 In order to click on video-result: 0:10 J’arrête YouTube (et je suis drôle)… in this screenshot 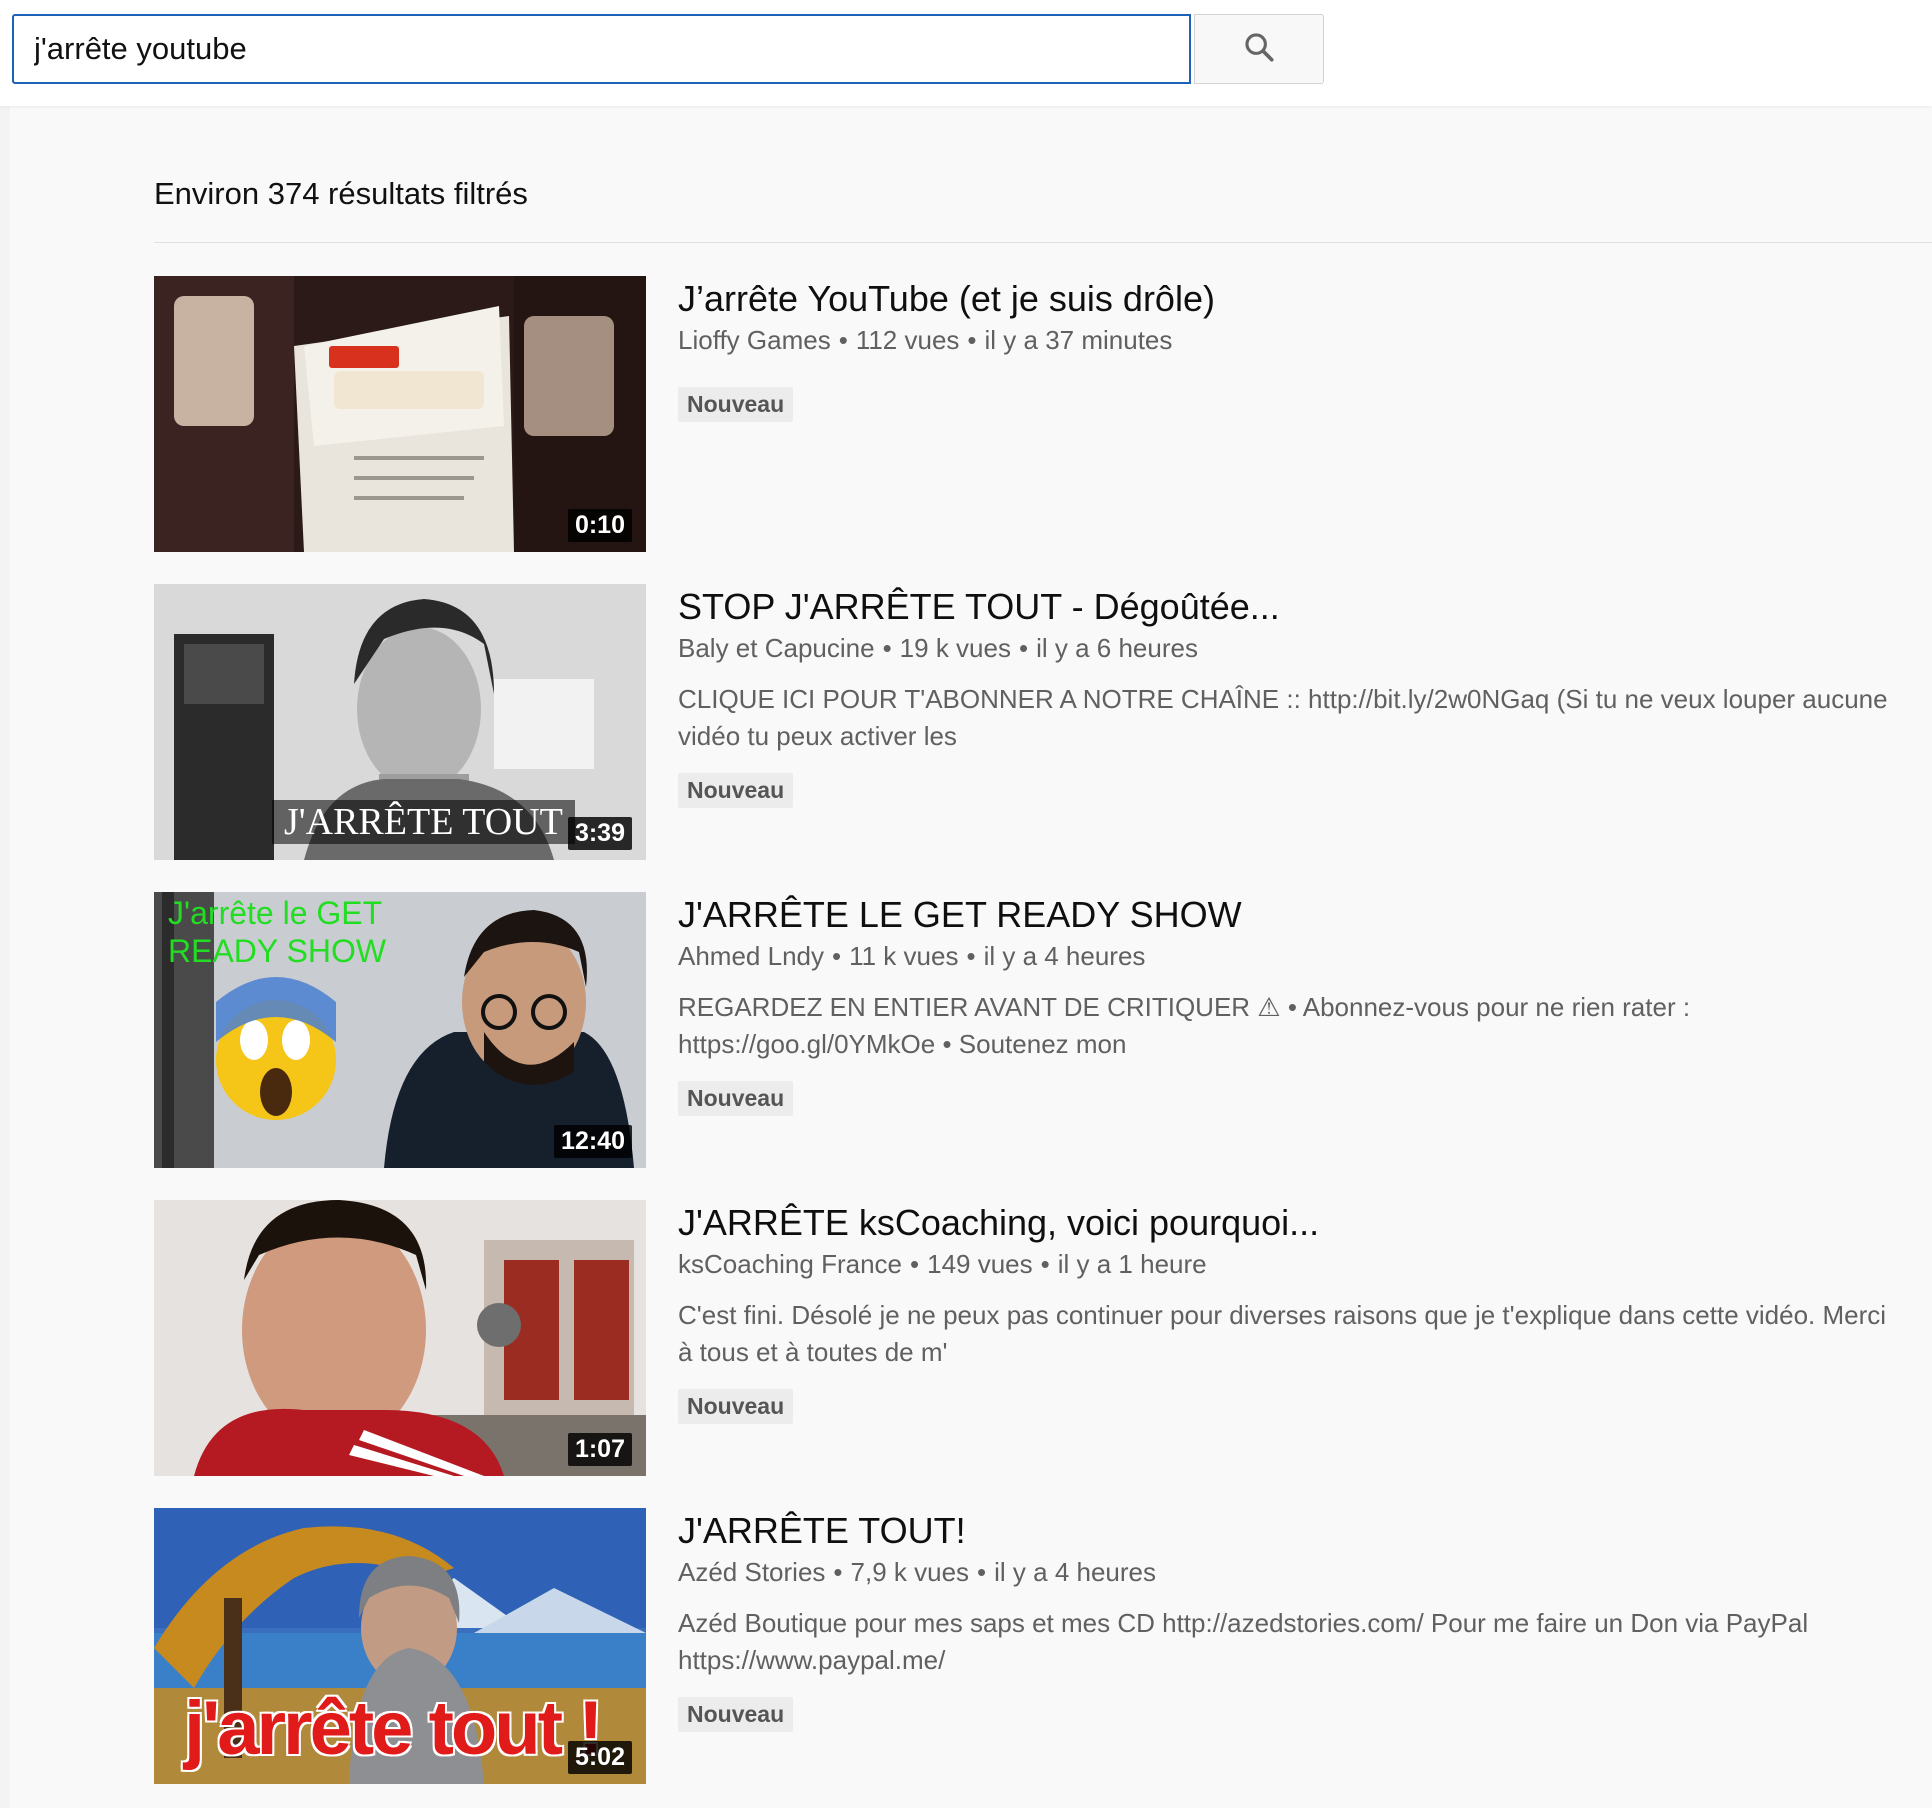, I will do `click(1024, 414)`.